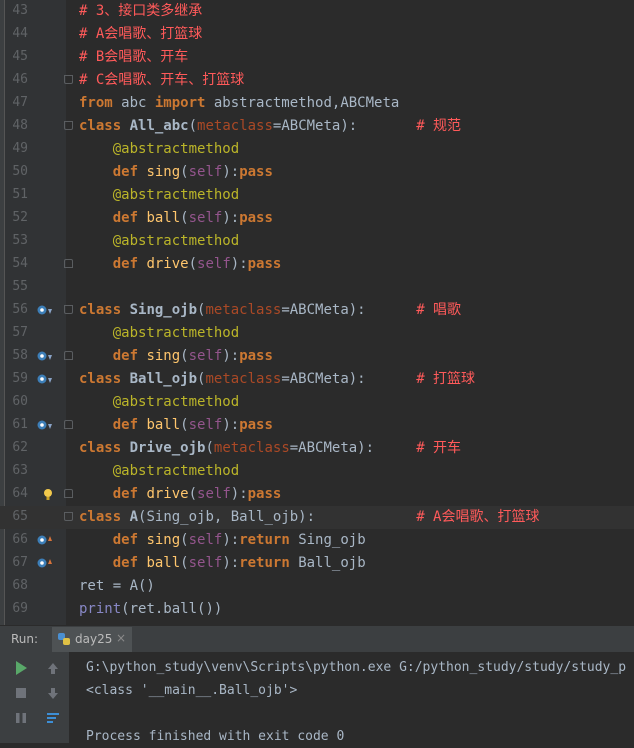  What do you see at coordinates (53, 668) in the screenshot?
I see `up-arrow-icon` at bounding box center [53, 668].